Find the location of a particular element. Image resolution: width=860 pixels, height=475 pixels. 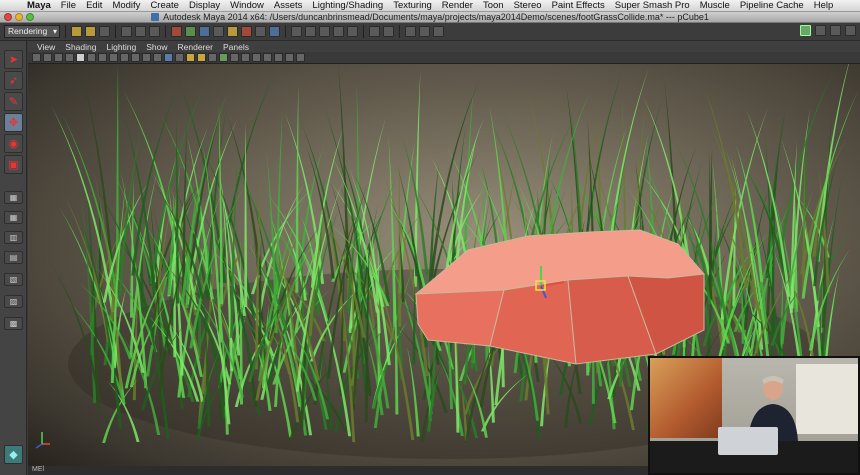

multisample-aa-icon is located at coordinates (245, 57).